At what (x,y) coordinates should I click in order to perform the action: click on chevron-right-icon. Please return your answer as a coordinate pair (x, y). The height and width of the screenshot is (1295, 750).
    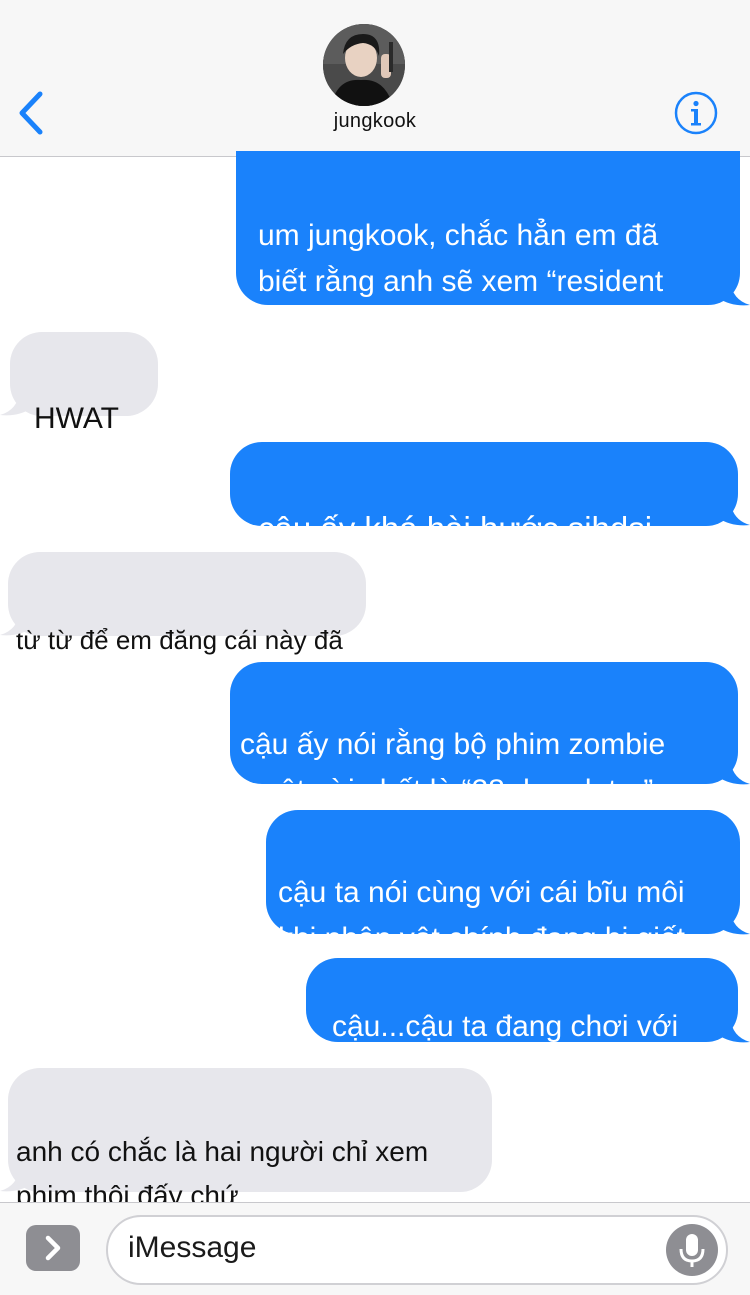
    Looking at the image, I should click on (53, 1248).